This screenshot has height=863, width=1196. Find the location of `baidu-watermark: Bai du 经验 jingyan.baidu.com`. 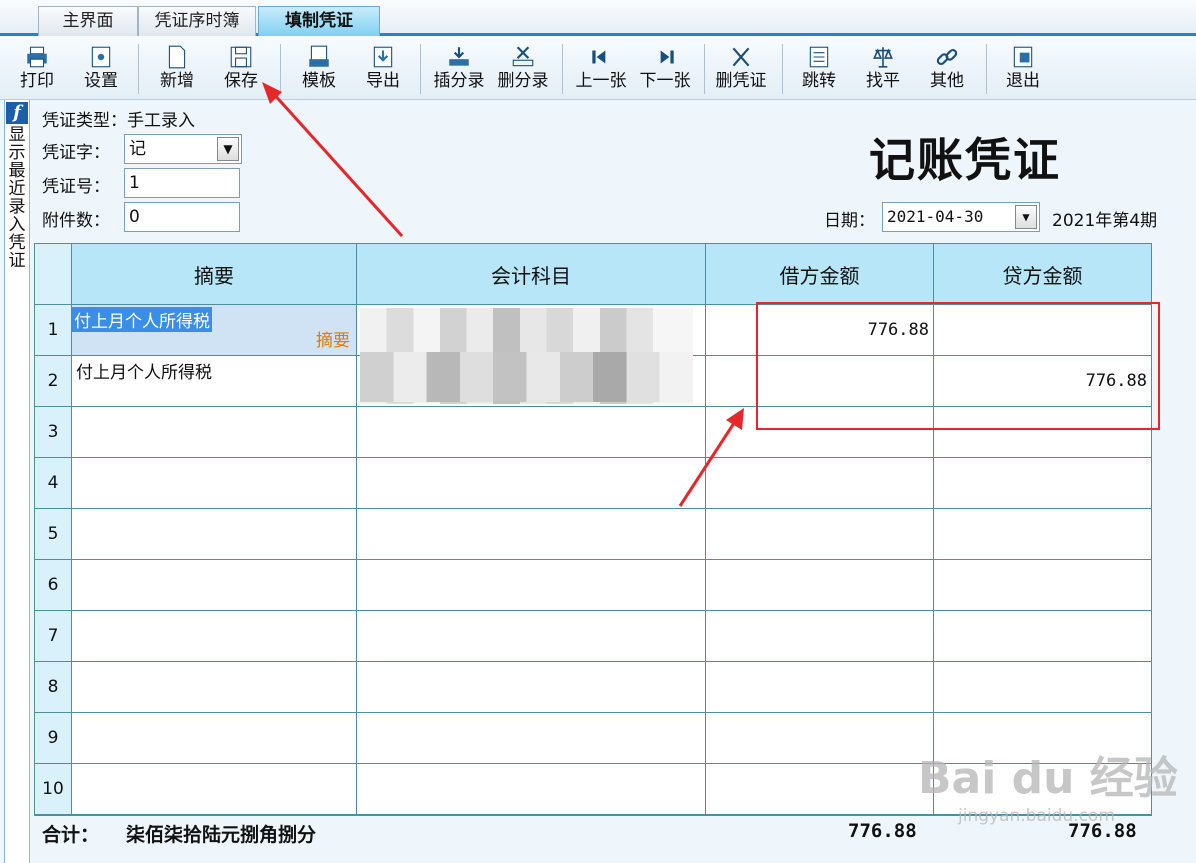

baidu-watermark: Bai du 经验 jingyan.baidu.com is located at coordinates (1048, 784).